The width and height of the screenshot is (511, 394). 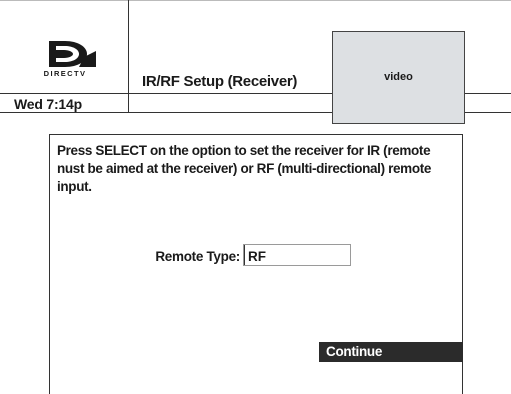 I want to click on continue-button: Continue, so click(x=391, y=352).